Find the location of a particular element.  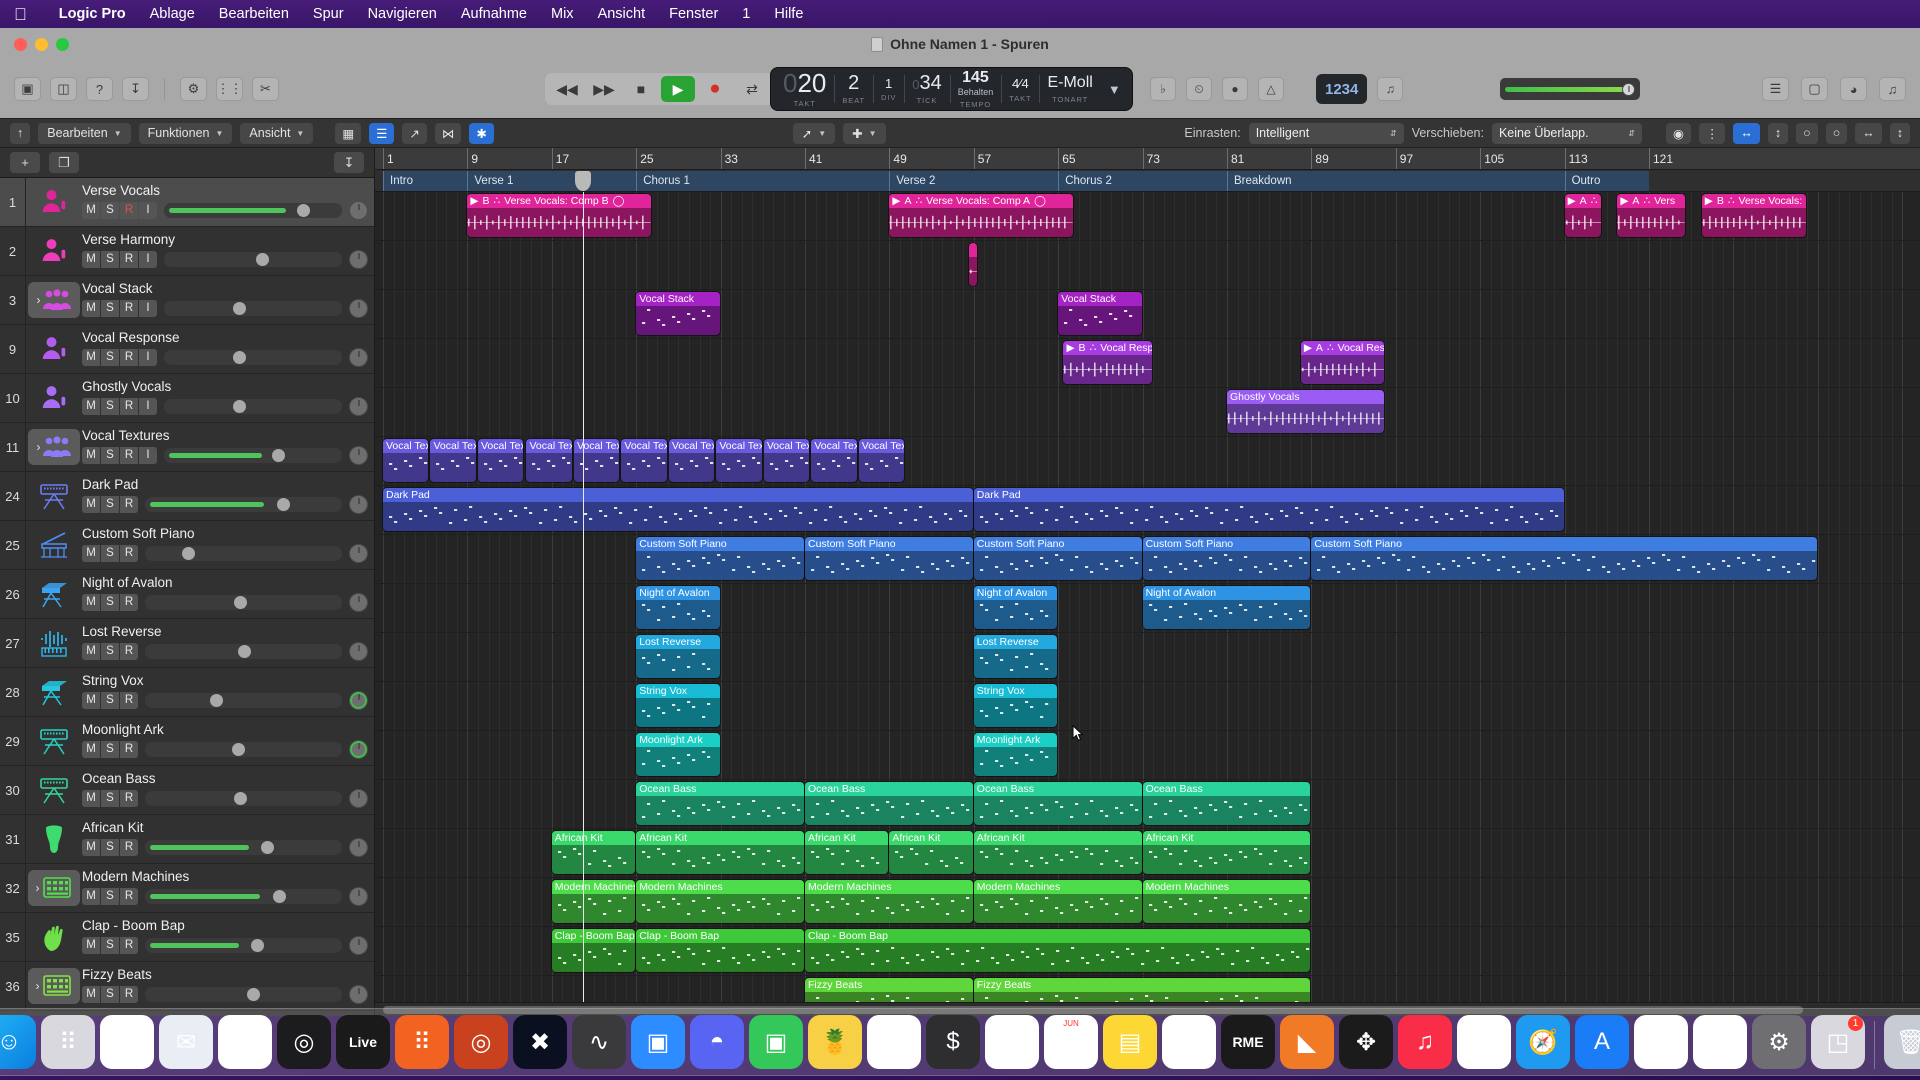

region: Clap - Boom Bap is located at coordinates (593, 950).